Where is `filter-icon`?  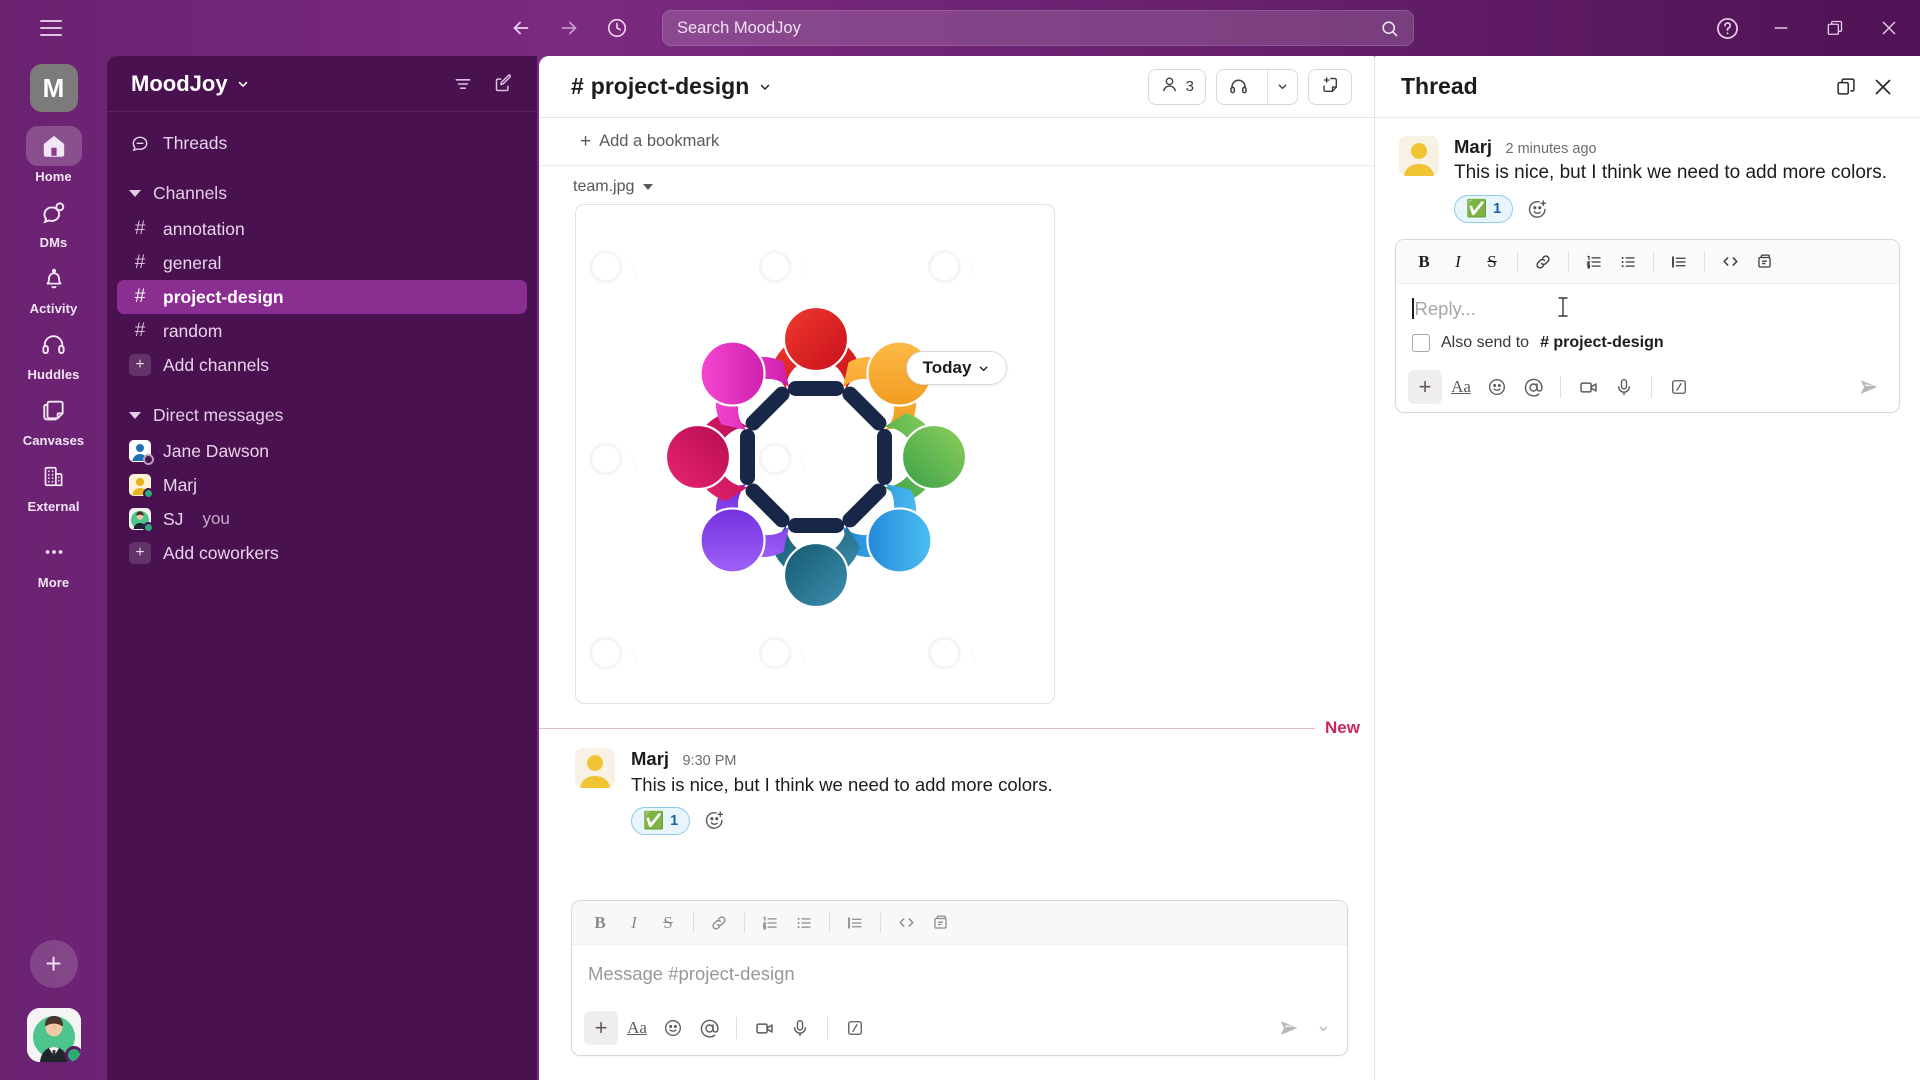 filter-icon is located at coordinates (463, 84).